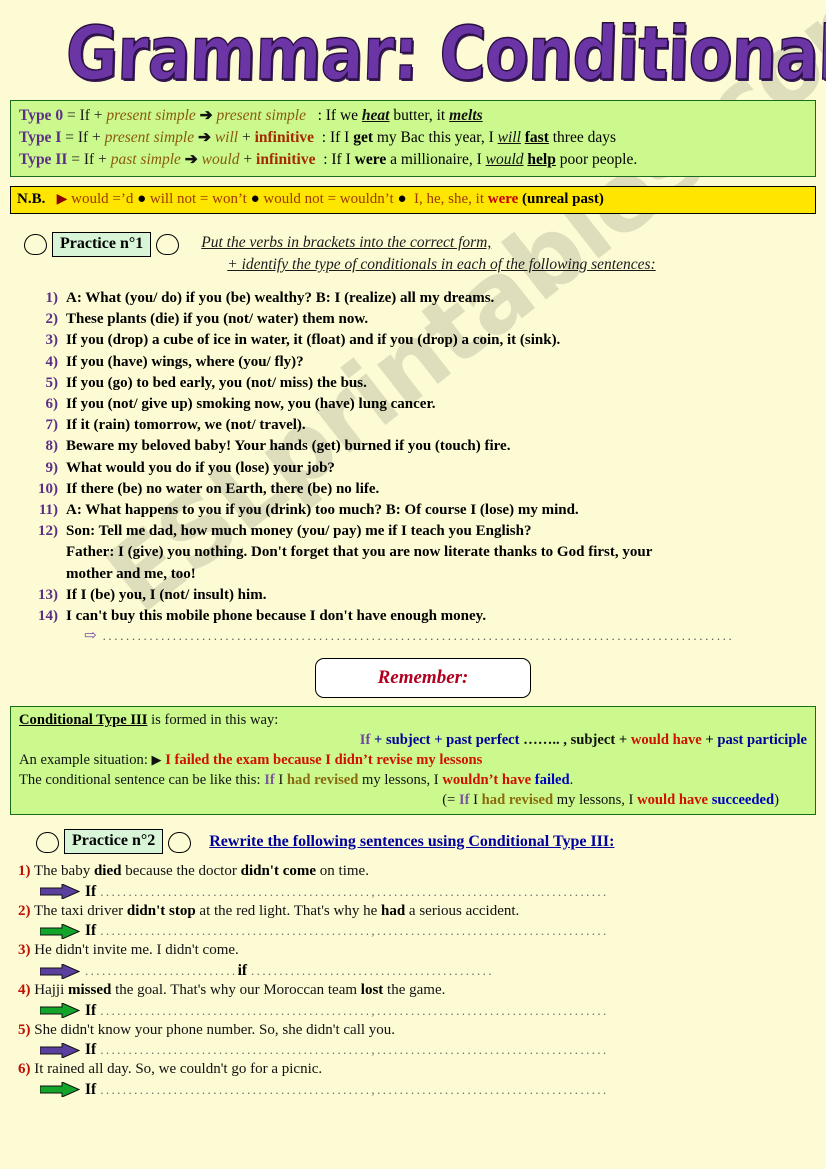  Describe the element at coordinates (206, 115) in the screenshot. I see `rule-arrow-icon: ➔` at that location.